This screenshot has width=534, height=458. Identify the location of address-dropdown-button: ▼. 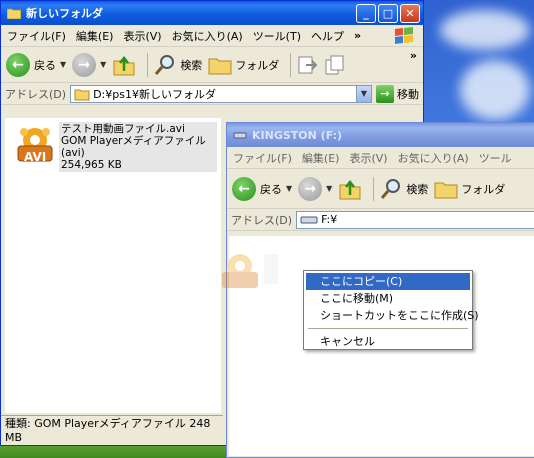
(363, 93).